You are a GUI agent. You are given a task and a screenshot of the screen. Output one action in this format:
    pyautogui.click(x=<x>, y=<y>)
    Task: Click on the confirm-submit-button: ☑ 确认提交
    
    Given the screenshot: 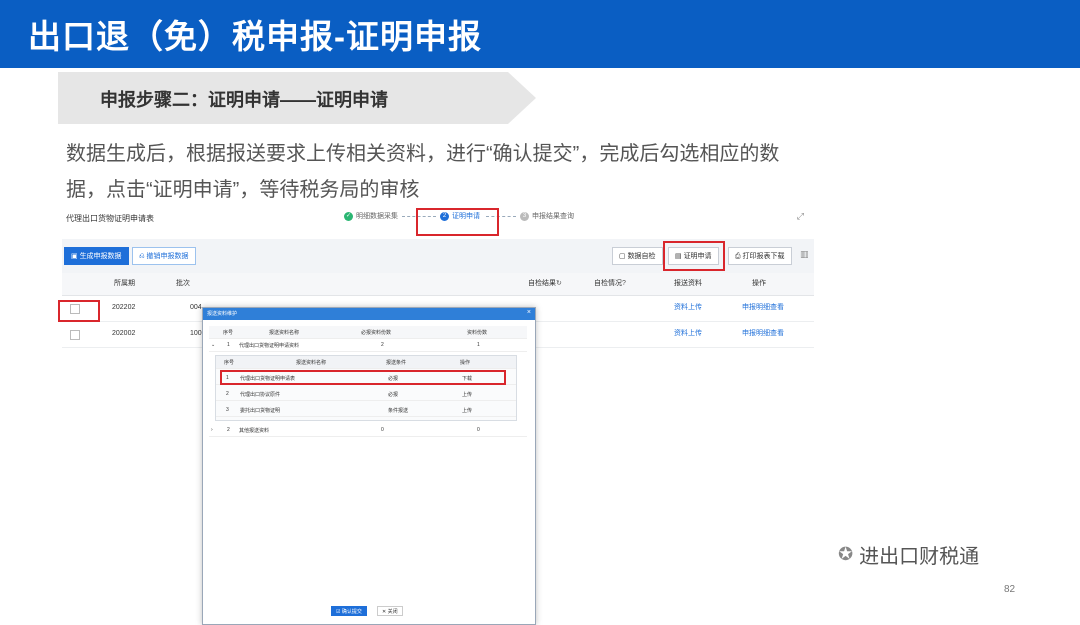 What is the action you would take?
    pyautogui.click(x=349, y=611)
    